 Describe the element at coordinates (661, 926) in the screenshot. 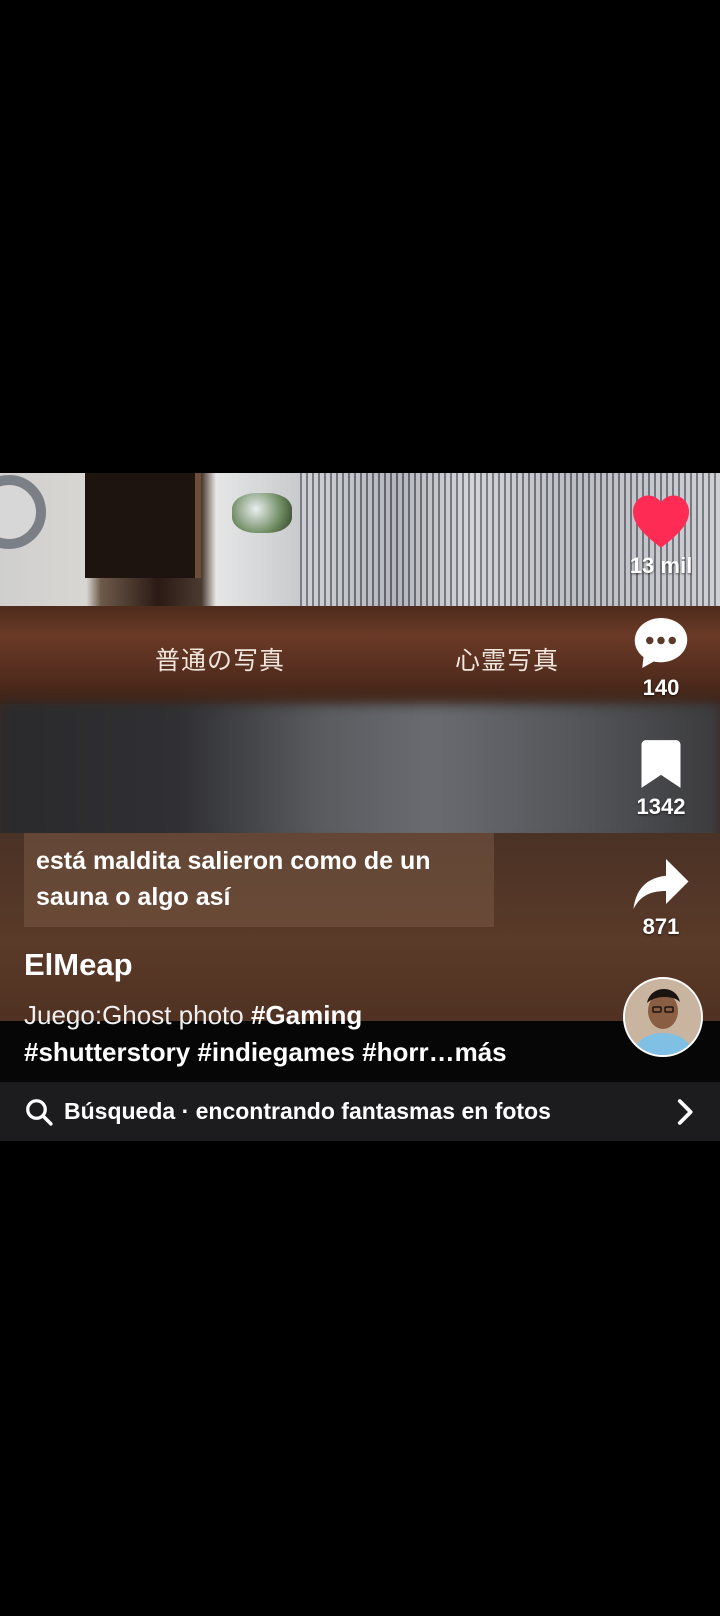

I see `share-count: 871` at that location.